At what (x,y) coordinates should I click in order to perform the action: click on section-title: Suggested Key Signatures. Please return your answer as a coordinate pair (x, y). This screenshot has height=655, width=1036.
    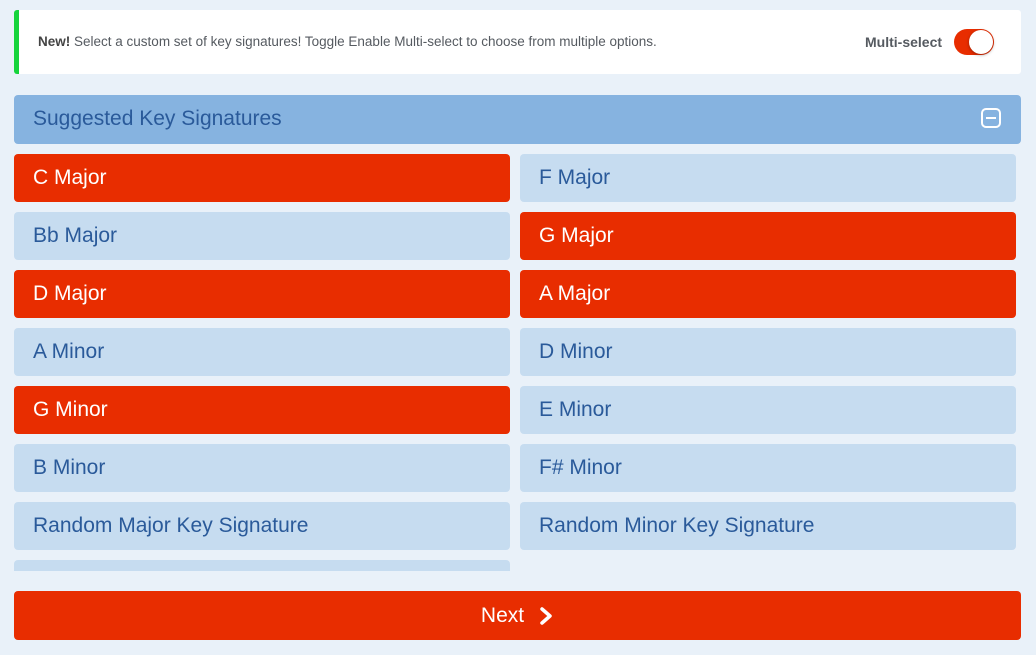
    Looking at the image, I should click on (157, 118).